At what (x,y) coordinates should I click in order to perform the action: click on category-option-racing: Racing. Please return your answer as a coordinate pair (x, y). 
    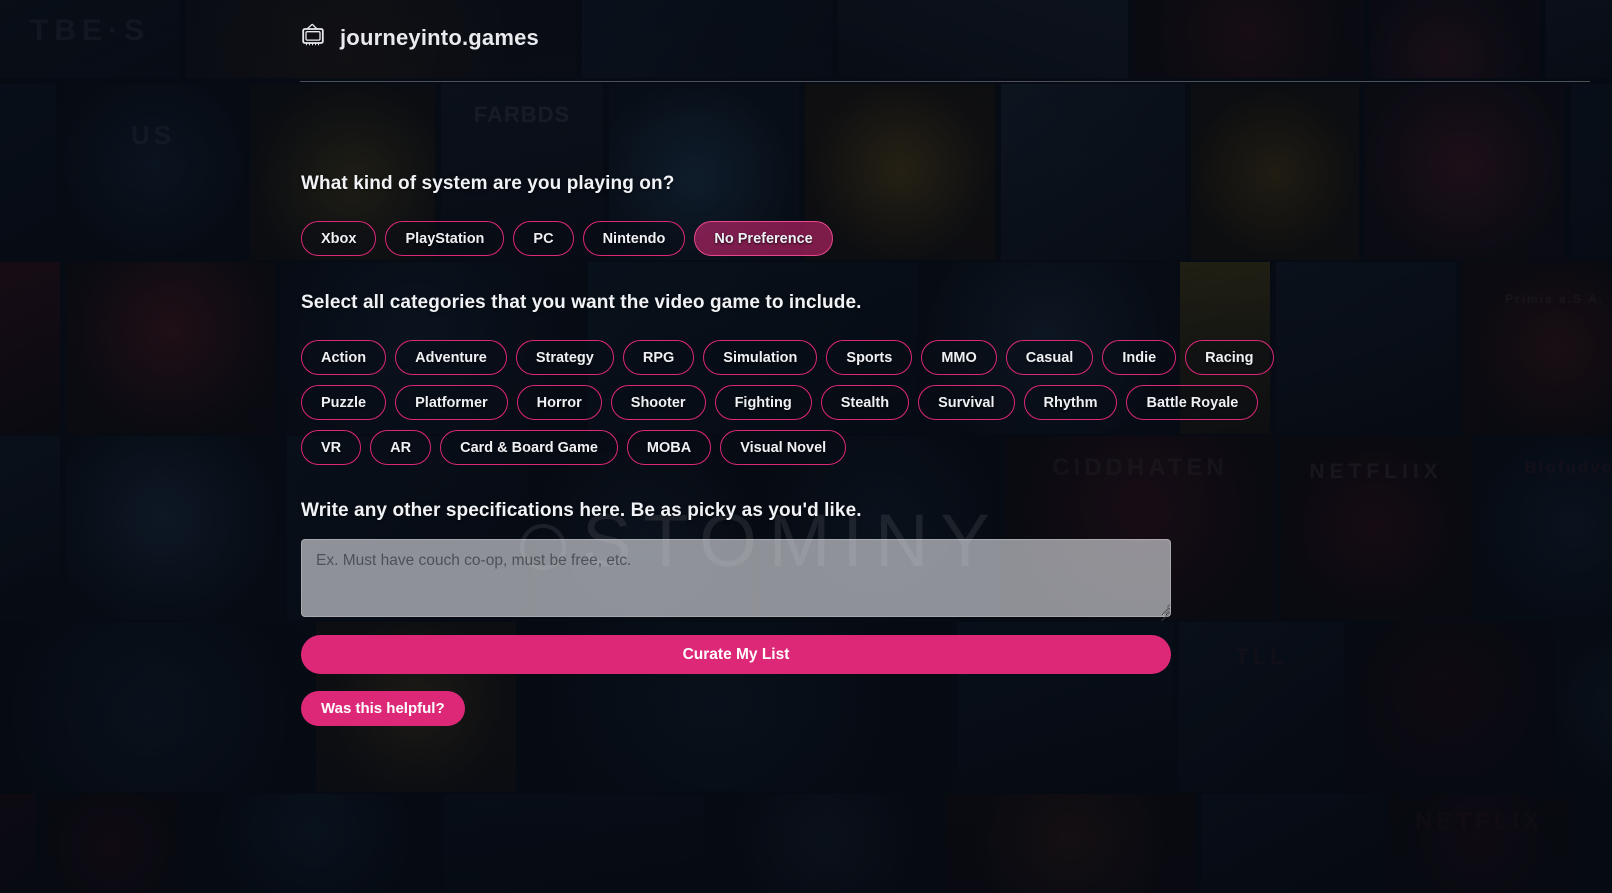
    Looking at the image, I should click on (1229, 357).